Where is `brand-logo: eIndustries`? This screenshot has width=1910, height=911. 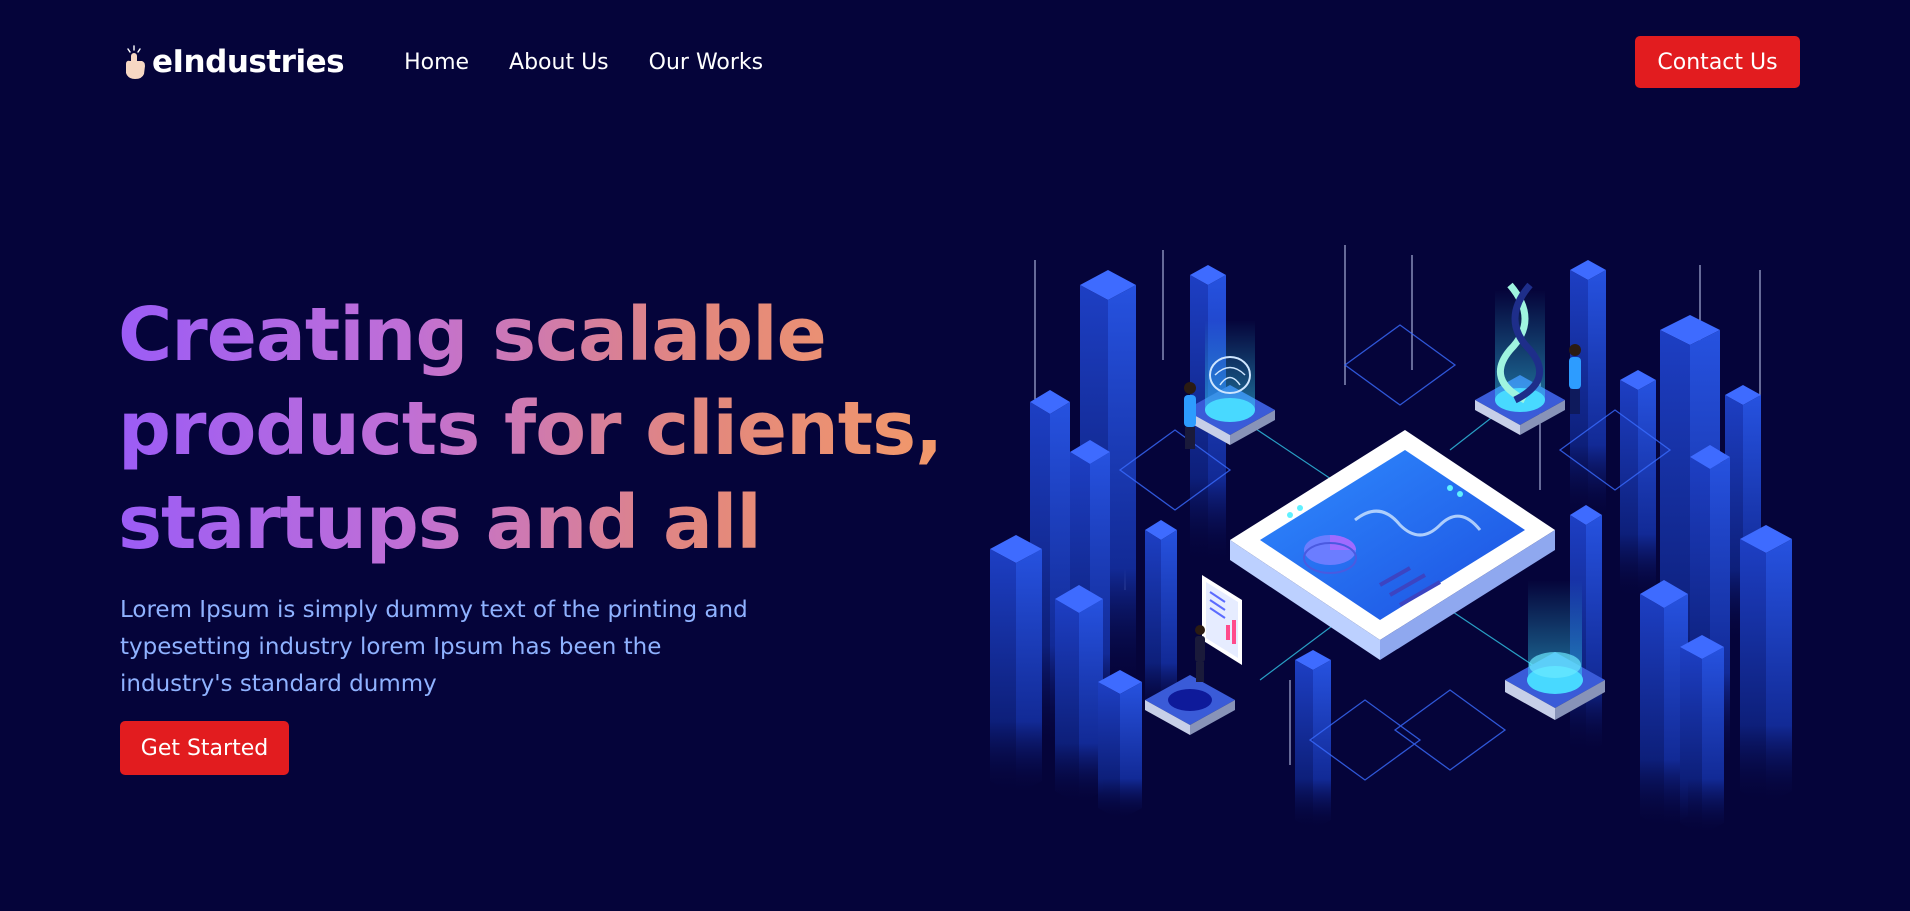 brand-logo: eIndustries is located at coordinates (232, 62).